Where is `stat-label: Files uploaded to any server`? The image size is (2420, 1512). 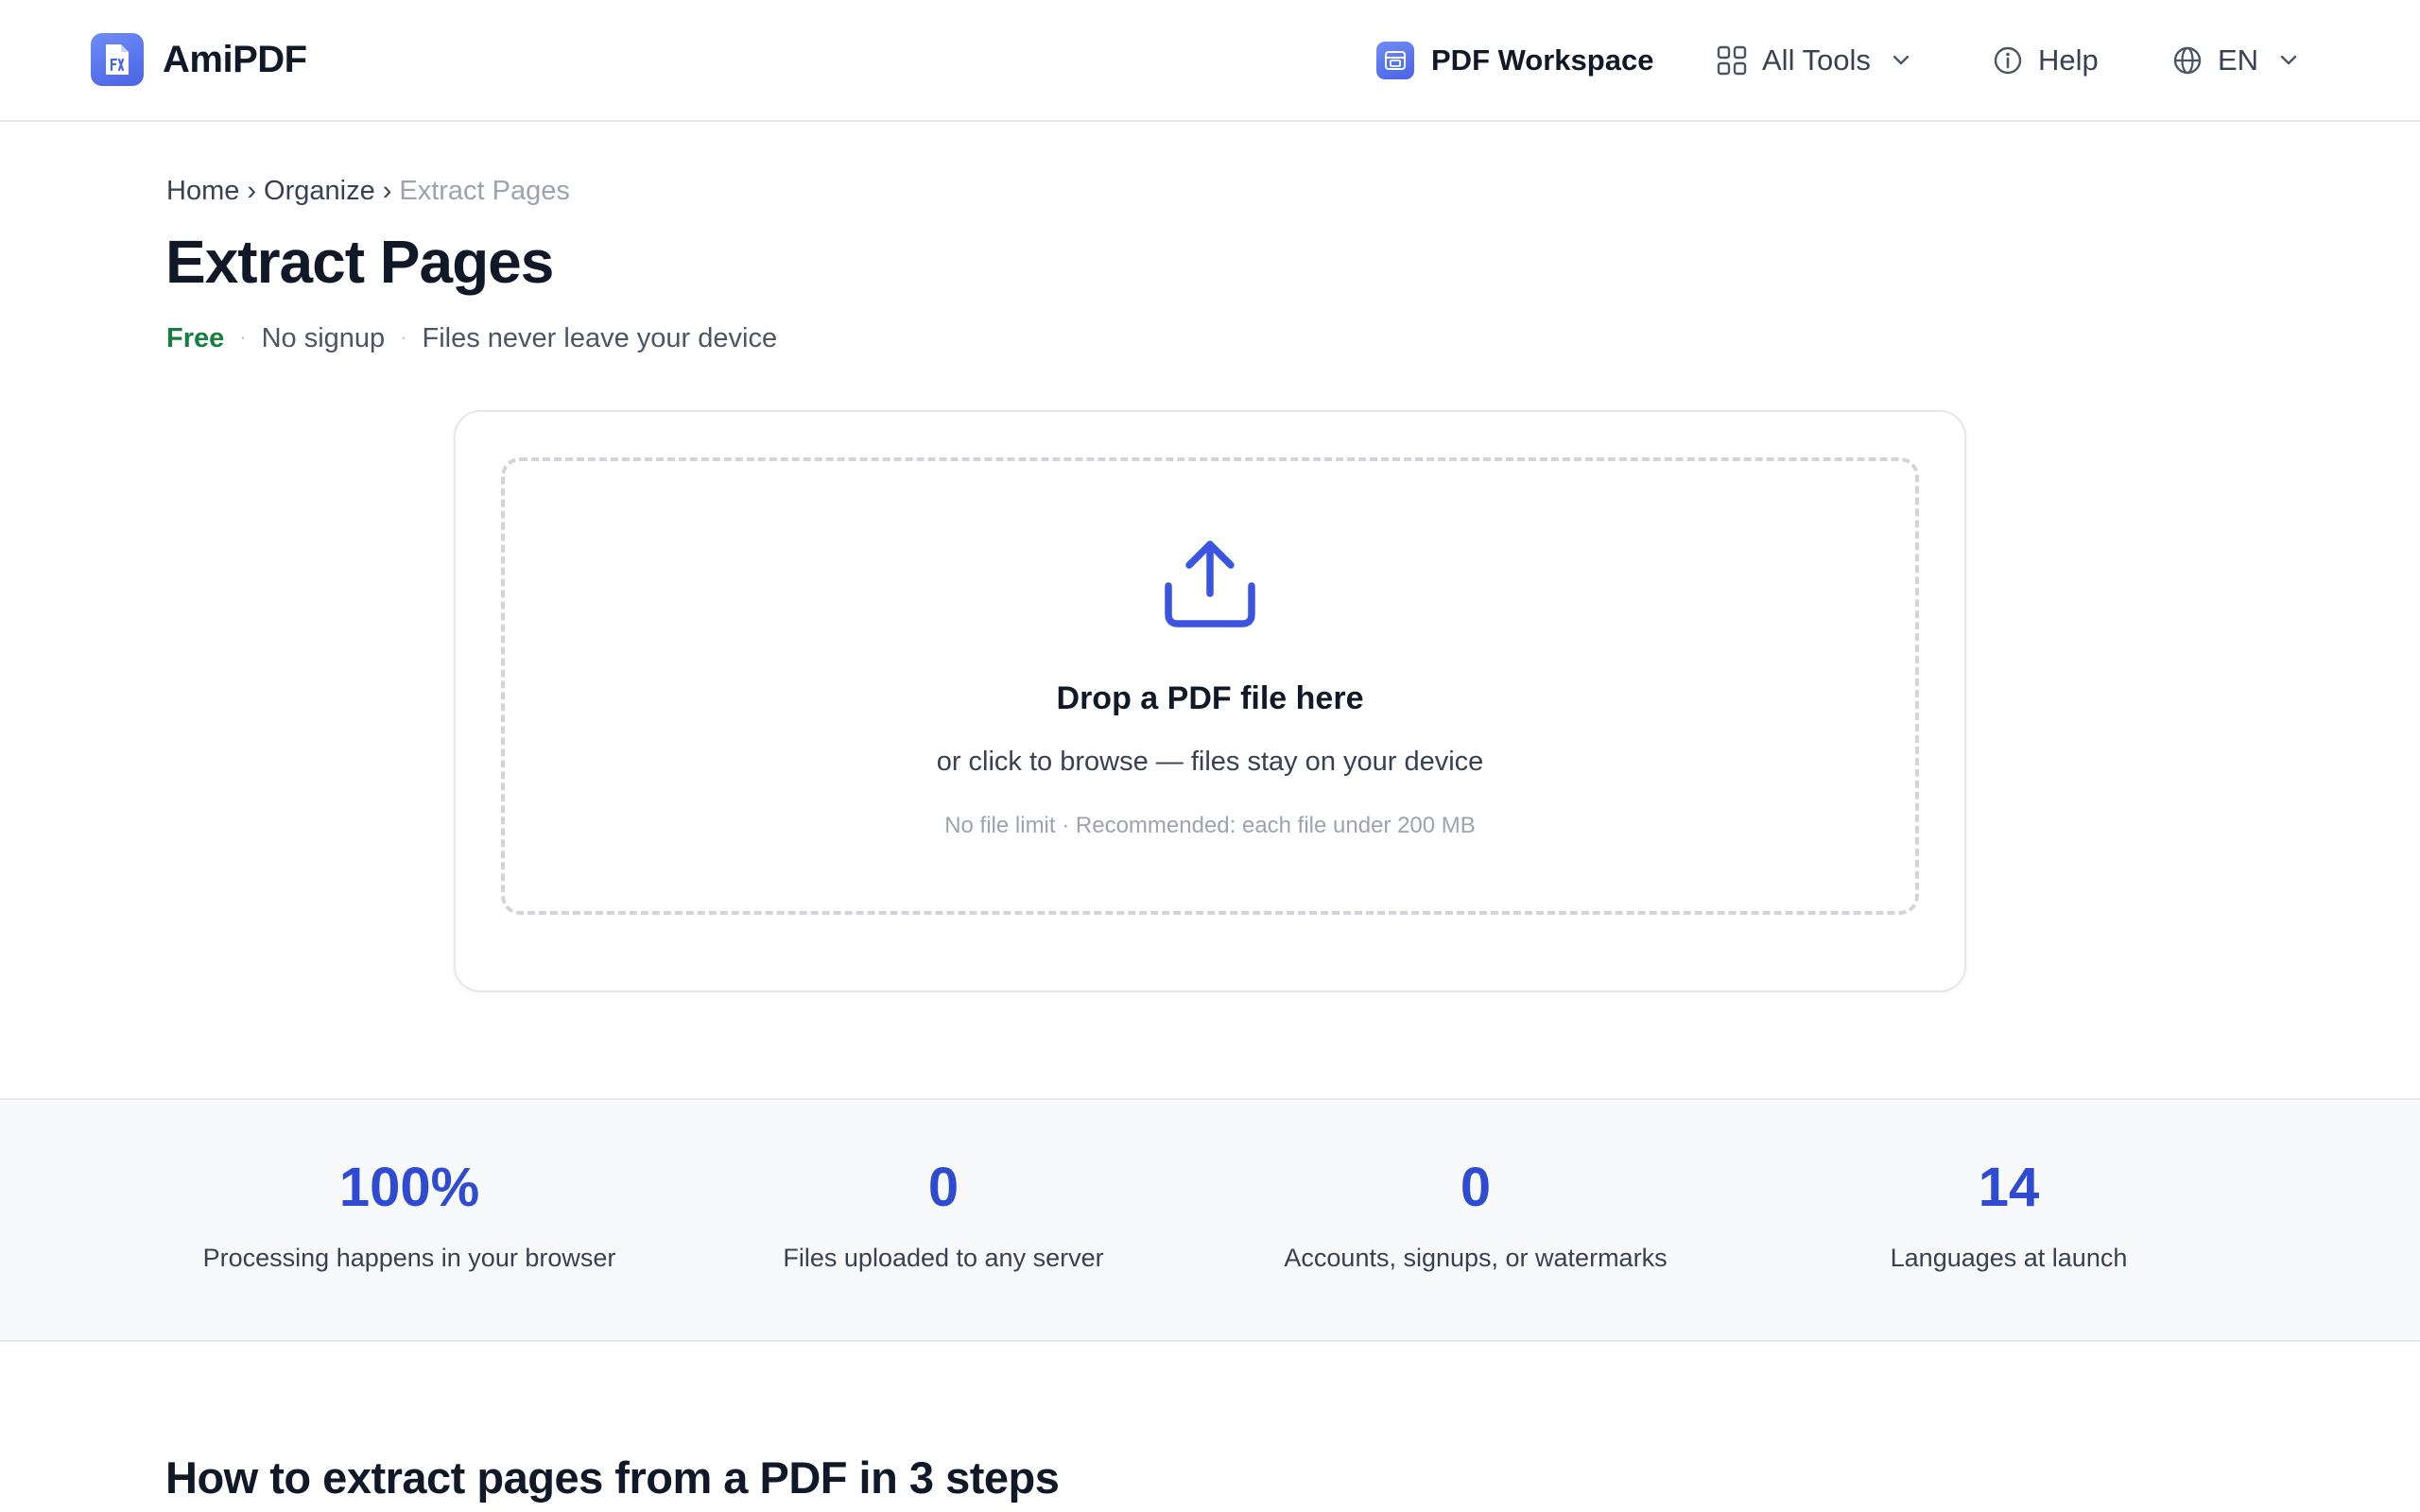
stat-label: Files uploaded to any server is located at coordinates (943, 1258).